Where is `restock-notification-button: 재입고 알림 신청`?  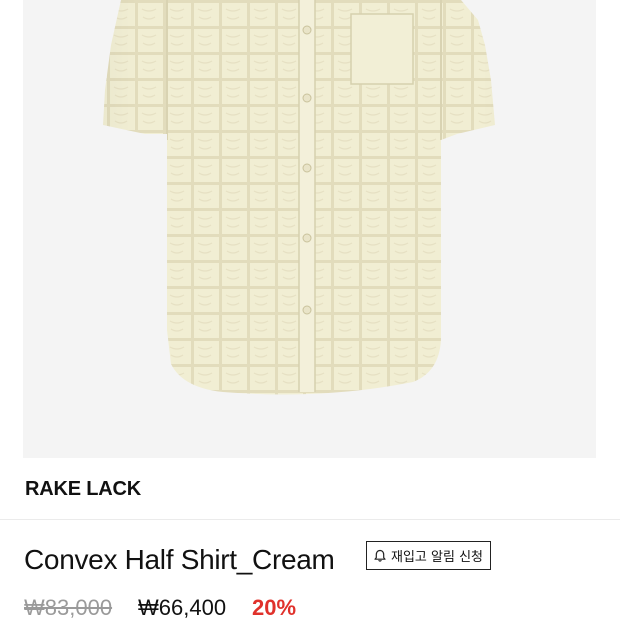
restock-notification-button: 재입고 알림 신청 is located at coordinates (428, 555).